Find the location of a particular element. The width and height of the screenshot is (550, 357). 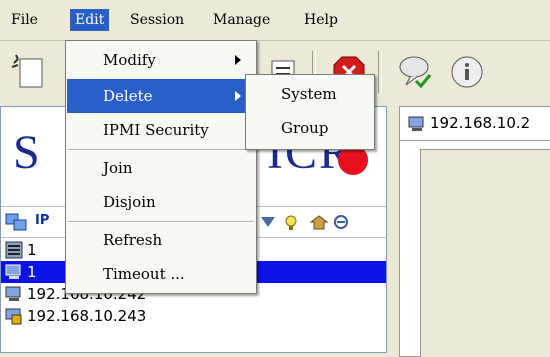

menu-item-label: Refresh is located at coordinates (133, 240).